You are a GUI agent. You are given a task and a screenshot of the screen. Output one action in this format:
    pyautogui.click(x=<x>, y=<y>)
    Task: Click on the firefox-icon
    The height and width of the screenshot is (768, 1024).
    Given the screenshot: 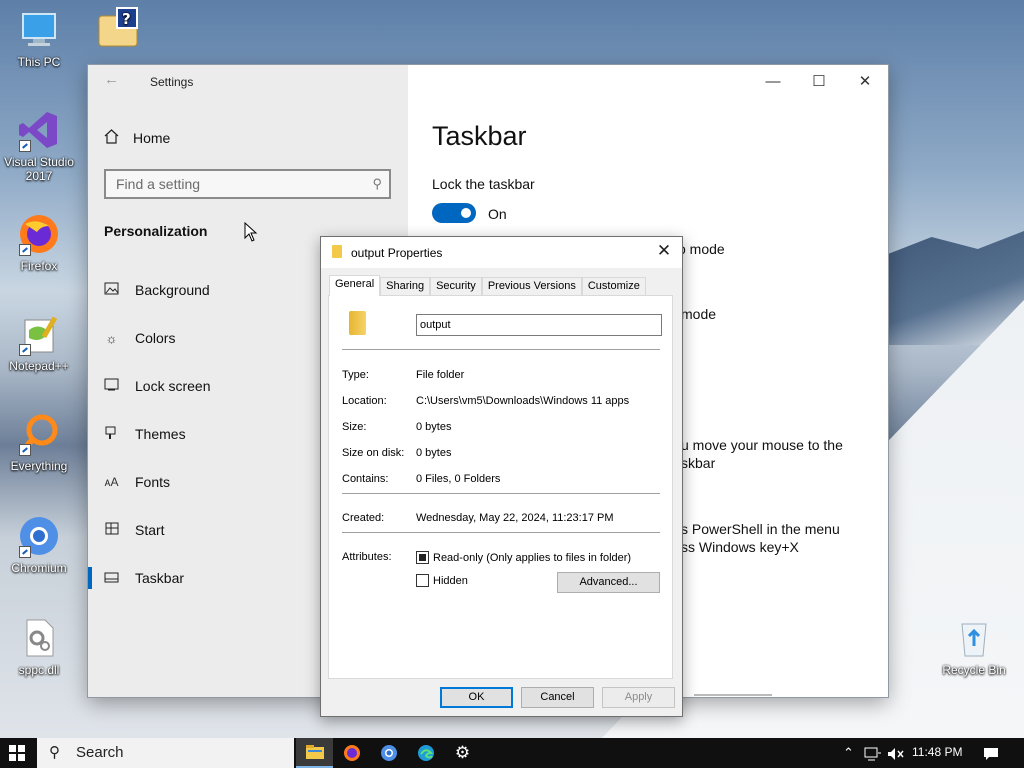 What is the action you would take?
    pyautogui.click(x=39, y=234)
    